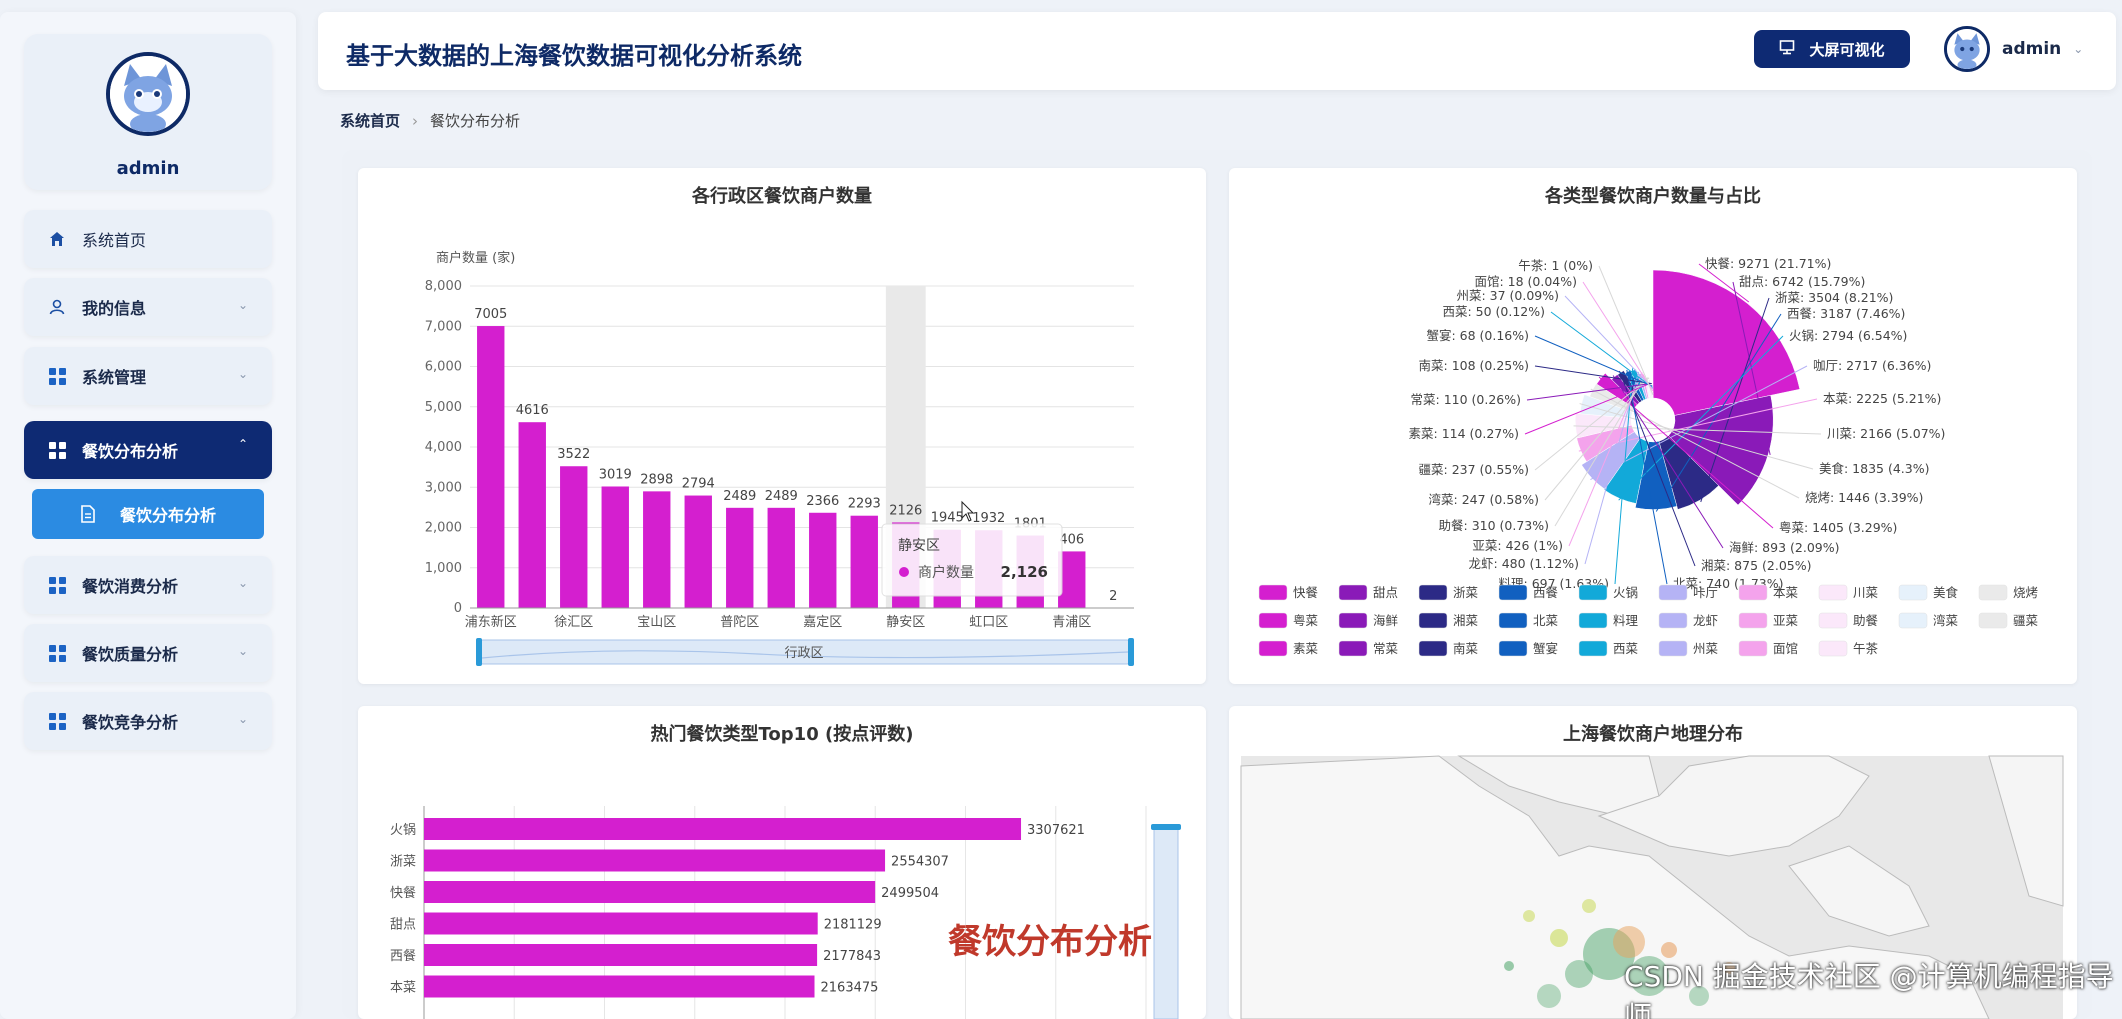  I want to click on legend-label: 疆菜, so click(2026, 620).